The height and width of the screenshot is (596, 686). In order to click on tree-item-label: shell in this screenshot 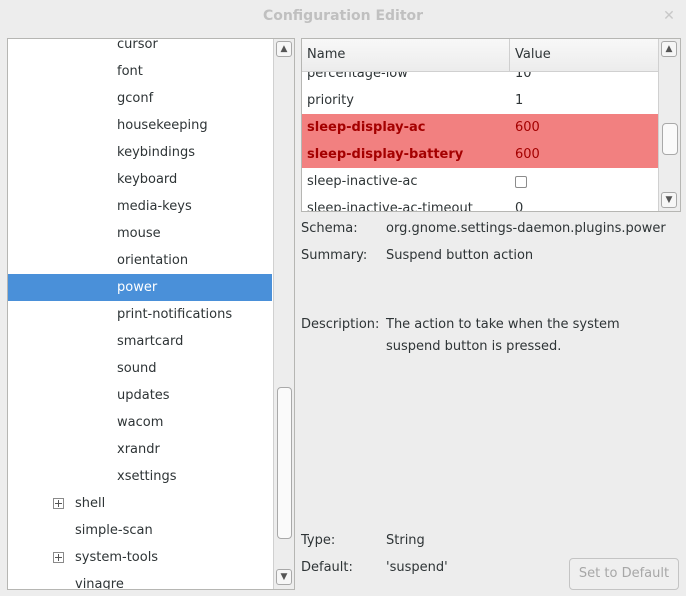, I will do `click(90, 503)`.